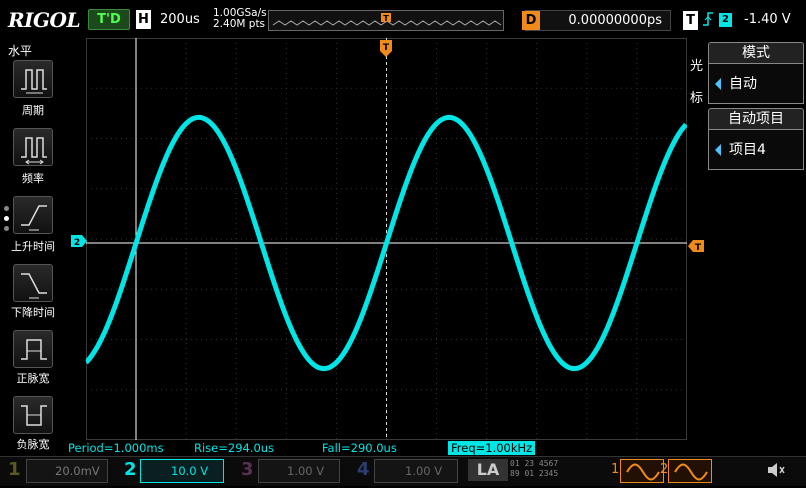 The height and width of the screenshot is (488, 806). Describe the element at coordinates (747, 150) in the screenshot. I see `auto-item-value: 项目4` at that location.